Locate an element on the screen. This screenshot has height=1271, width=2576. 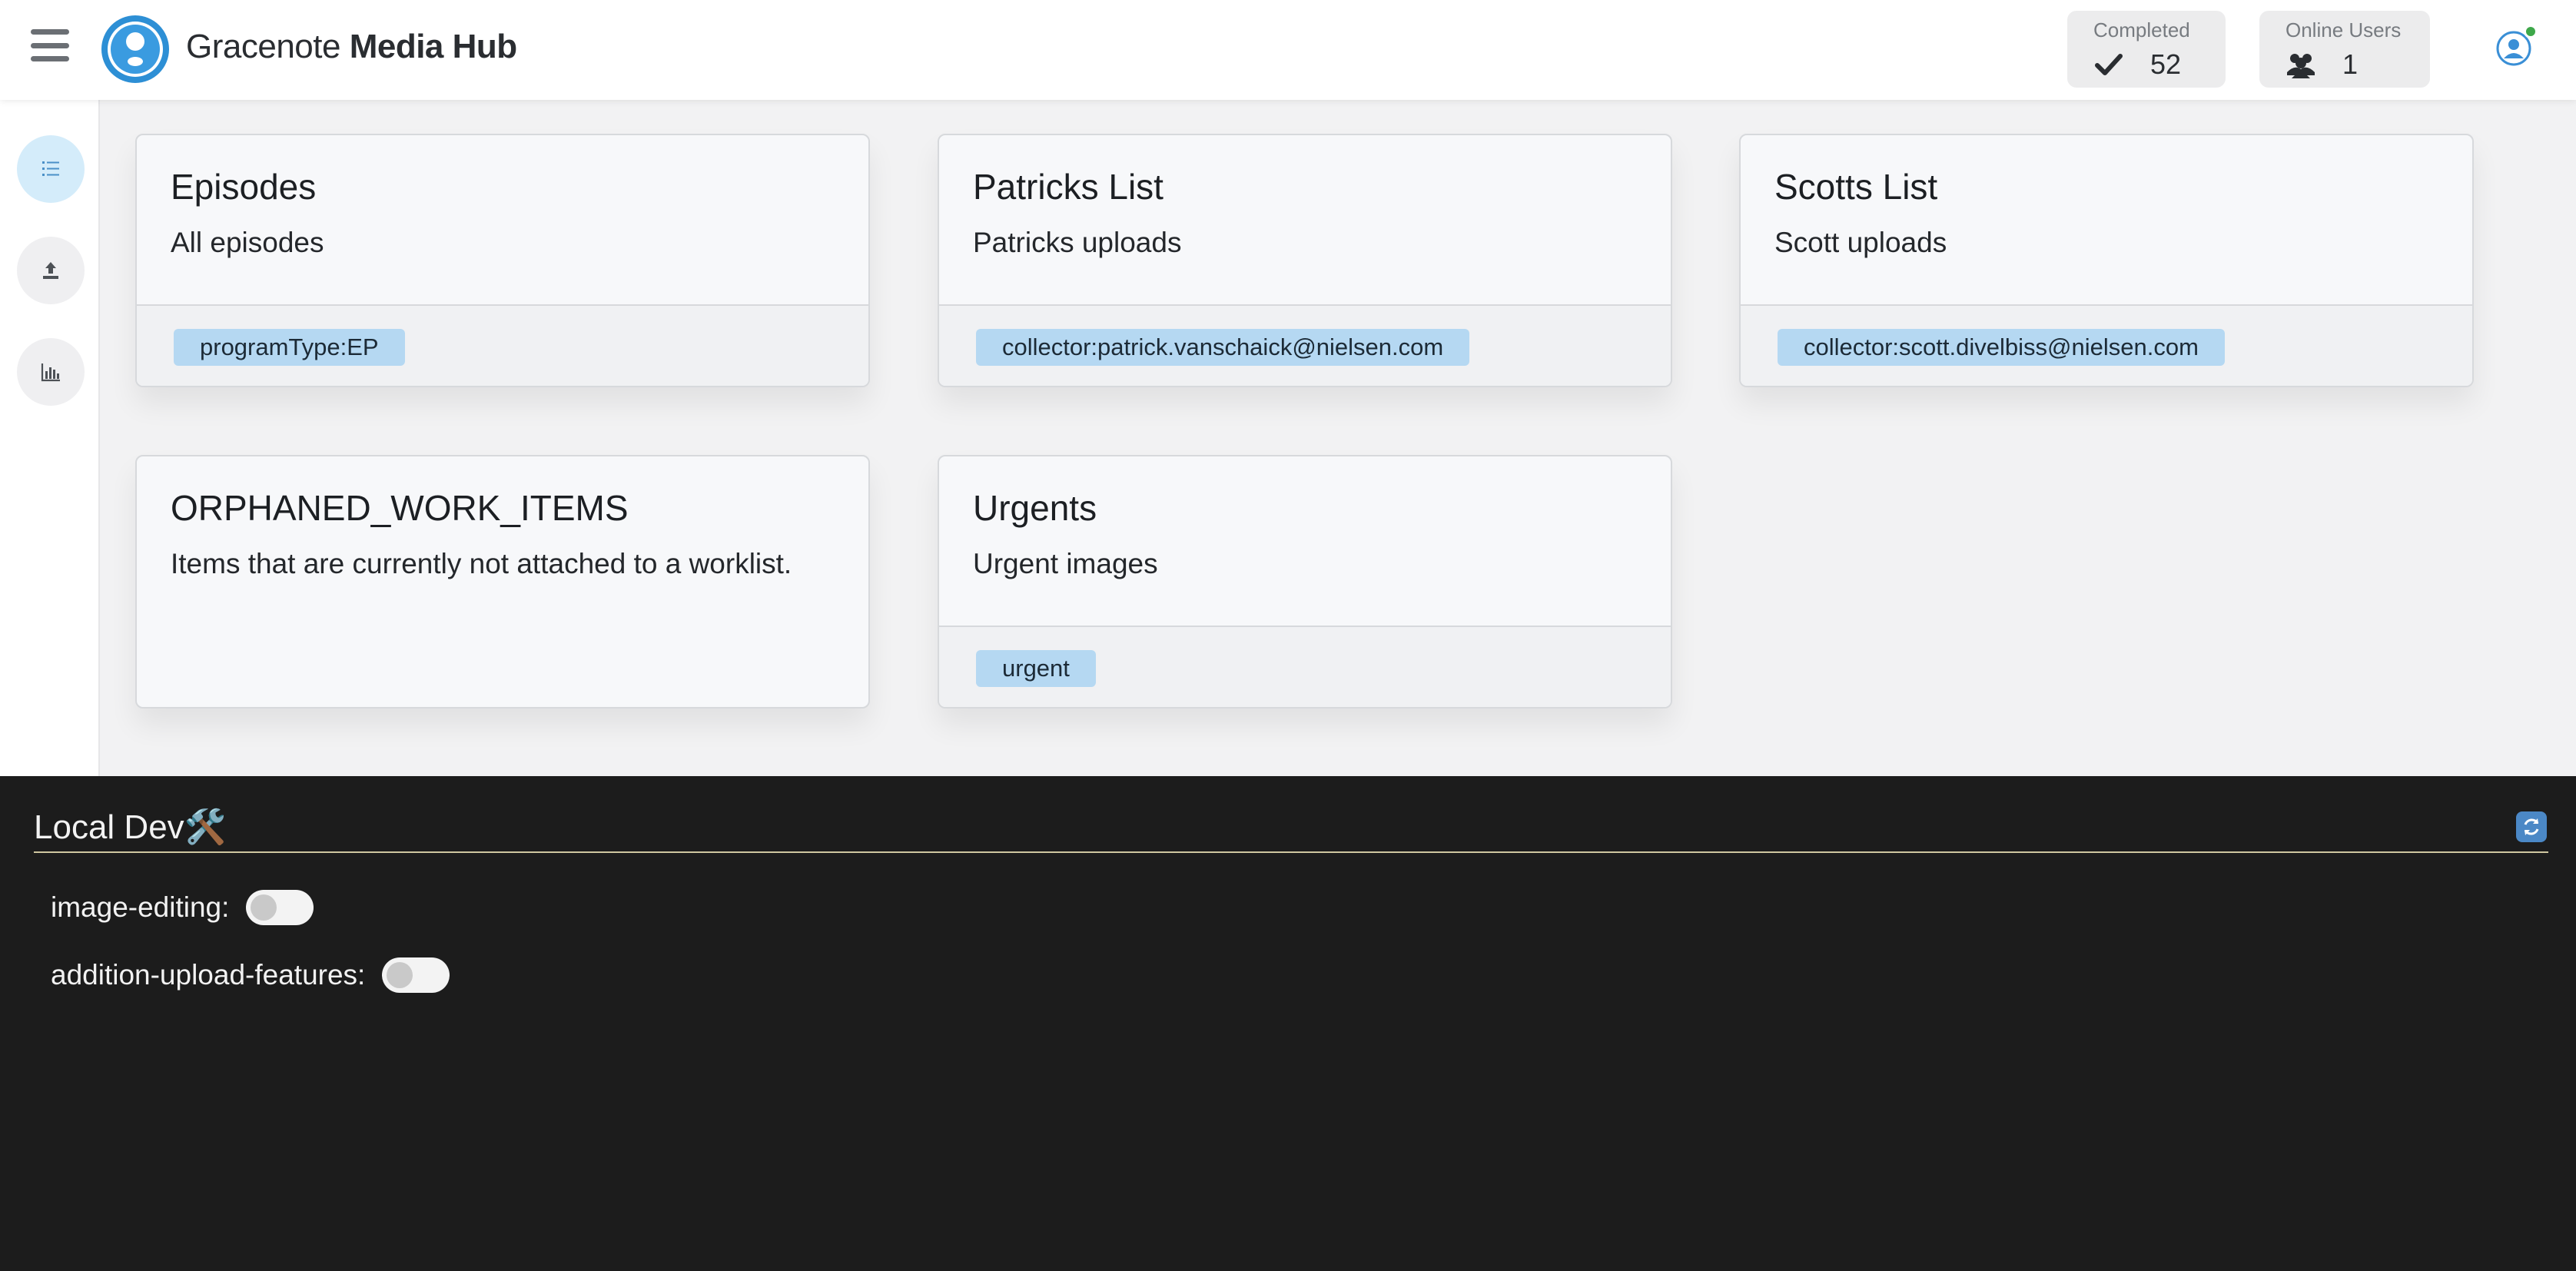
completed-stat: Completed 52 is located at coordinates (2146, 49).